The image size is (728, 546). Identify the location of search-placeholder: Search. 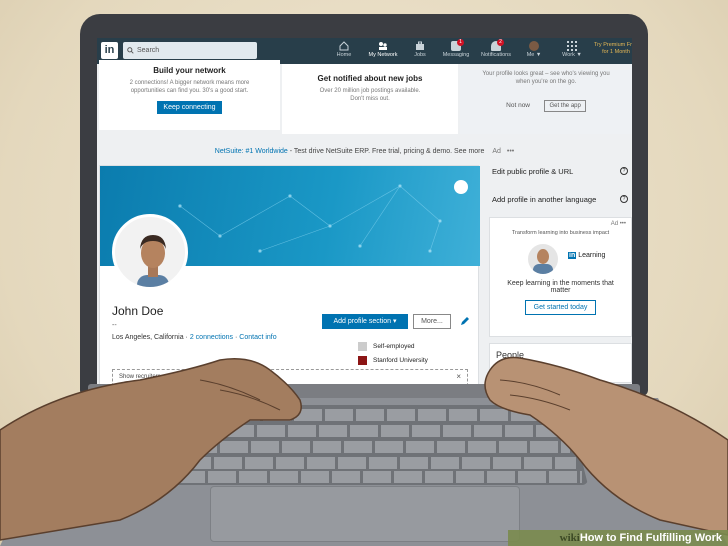
(148, 50).